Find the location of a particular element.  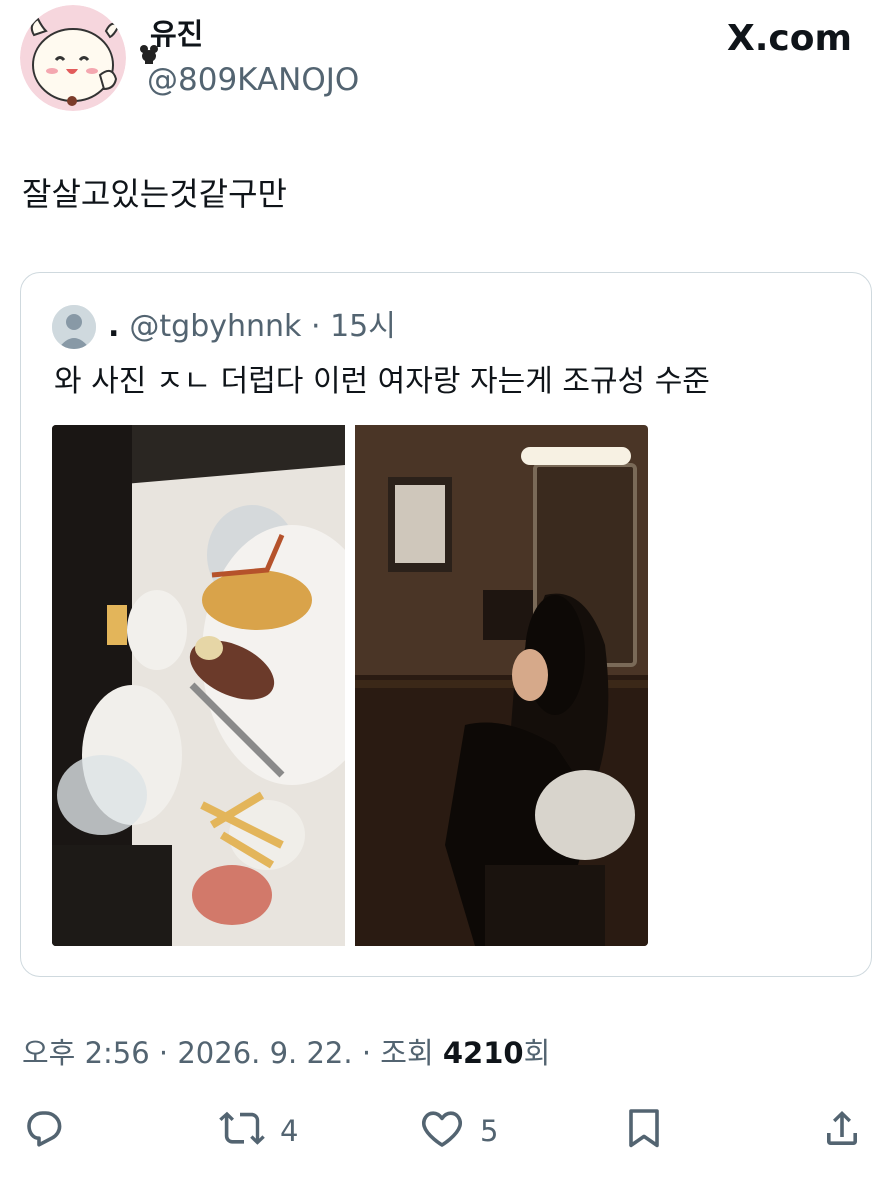

default-avatar-icon is located at coordinates (74, 327).